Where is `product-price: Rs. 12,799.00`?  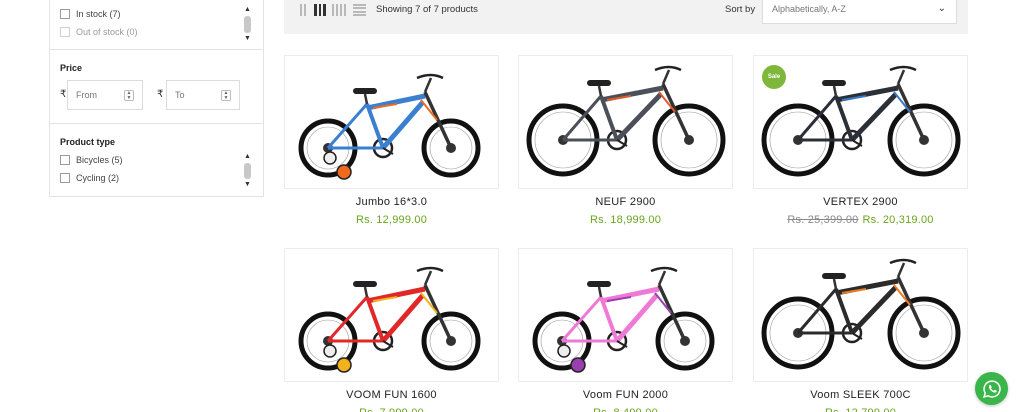 product-price: Rs. 12,799.00 is located at coordinates (860, 409).